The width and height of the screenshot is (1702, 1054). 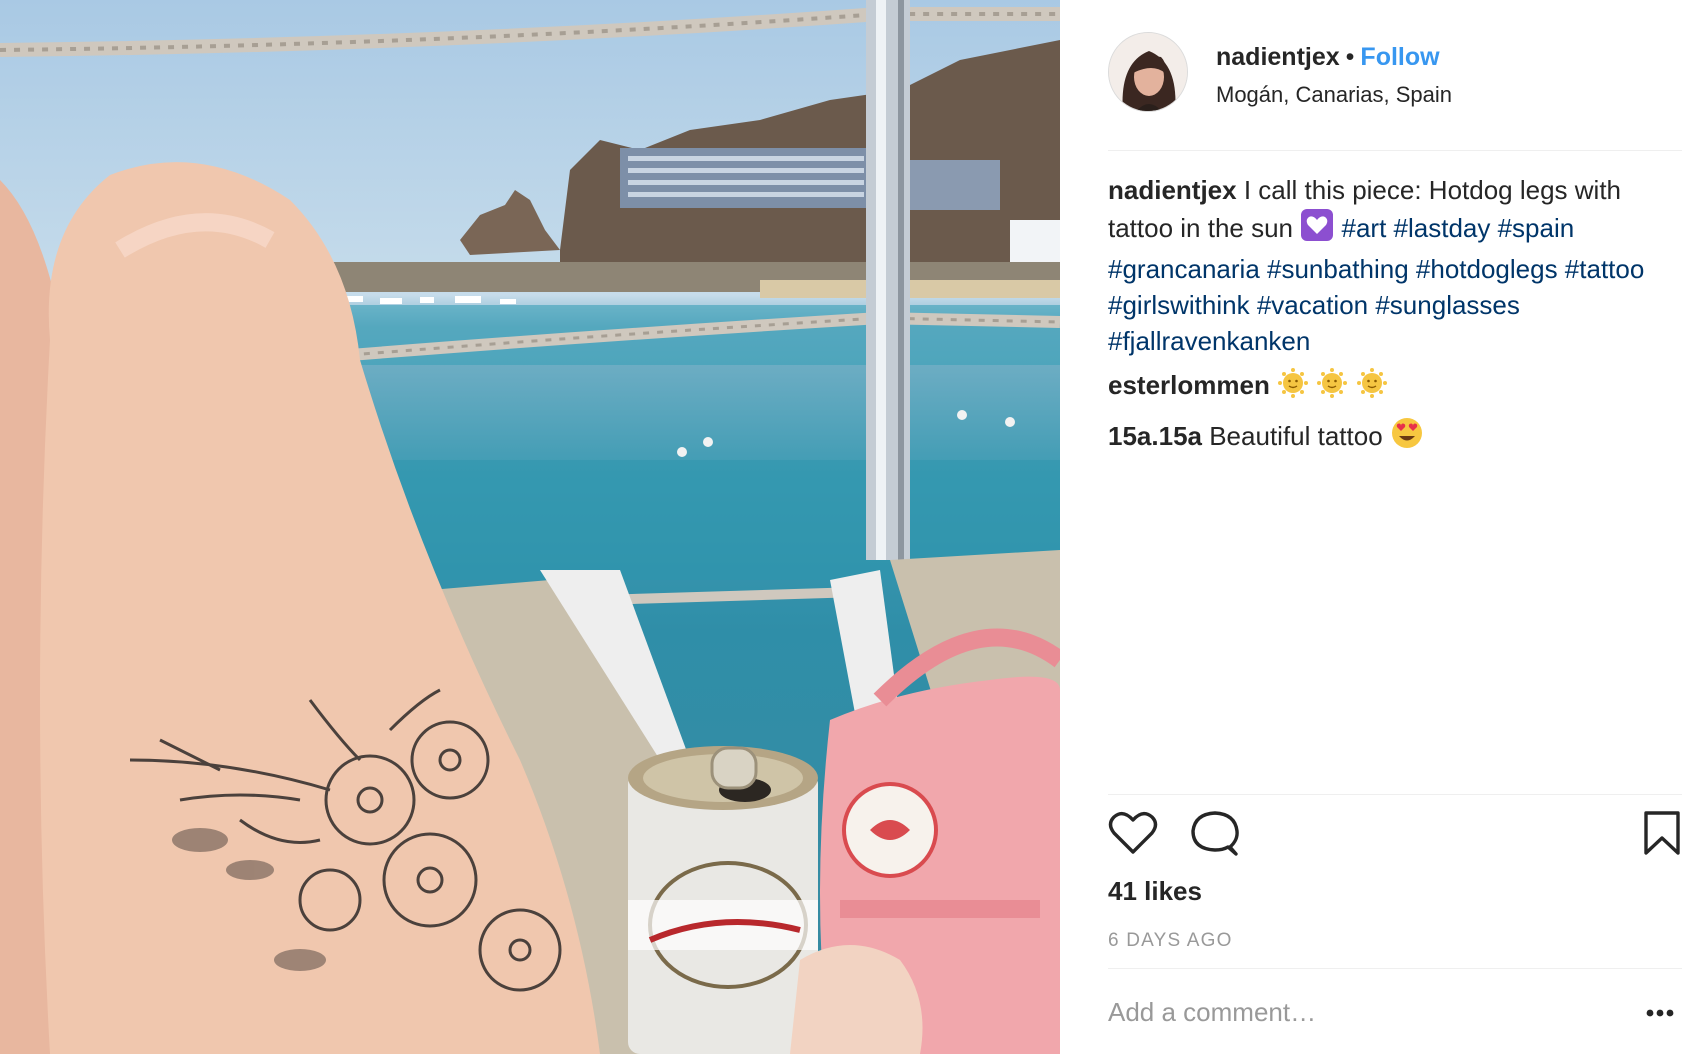 I want to click on likes-count: 41 likes, so click(x=1155, y=891).